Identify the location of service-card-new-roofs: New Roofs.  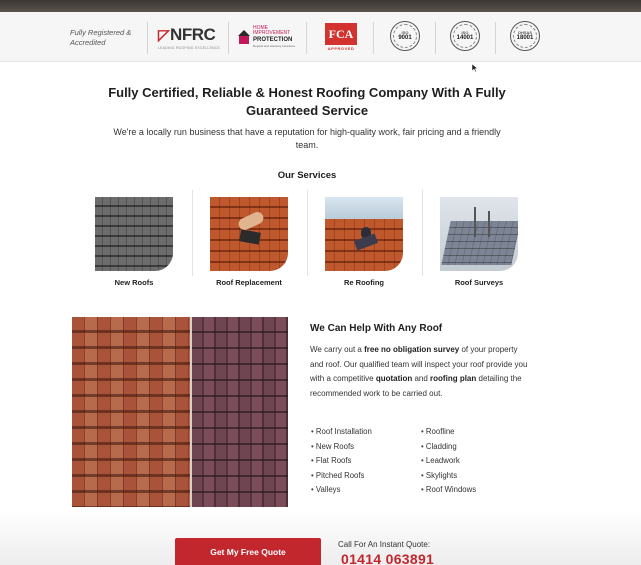
(134, 242).